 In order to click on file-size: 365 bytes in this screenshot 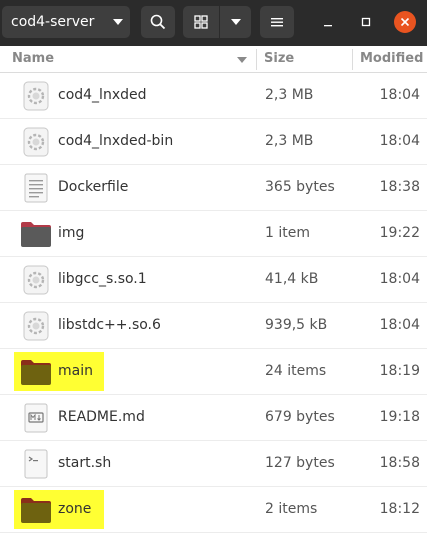, I will do `click(300, 187)`.